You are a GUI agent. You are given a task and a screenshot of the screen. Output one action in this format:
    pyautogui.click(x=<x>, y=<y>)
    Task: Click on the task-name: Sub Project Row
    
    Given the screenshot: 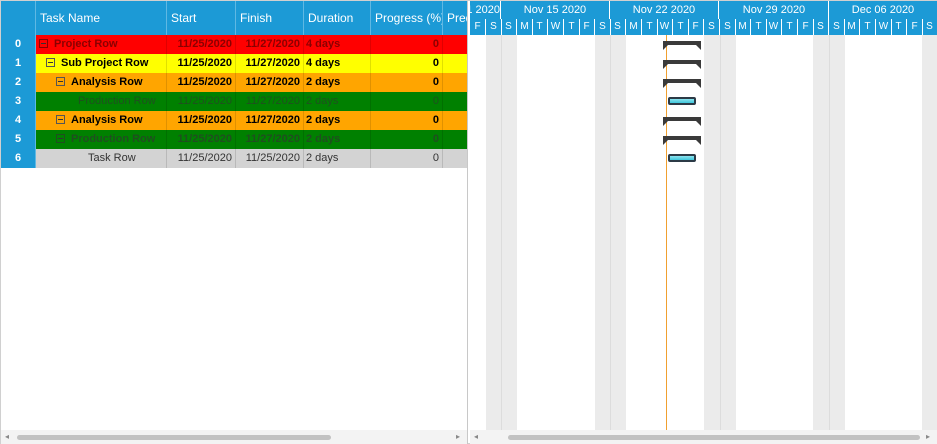 What is the action you would take?
    pyautogui.click(x=105, y=63)
    